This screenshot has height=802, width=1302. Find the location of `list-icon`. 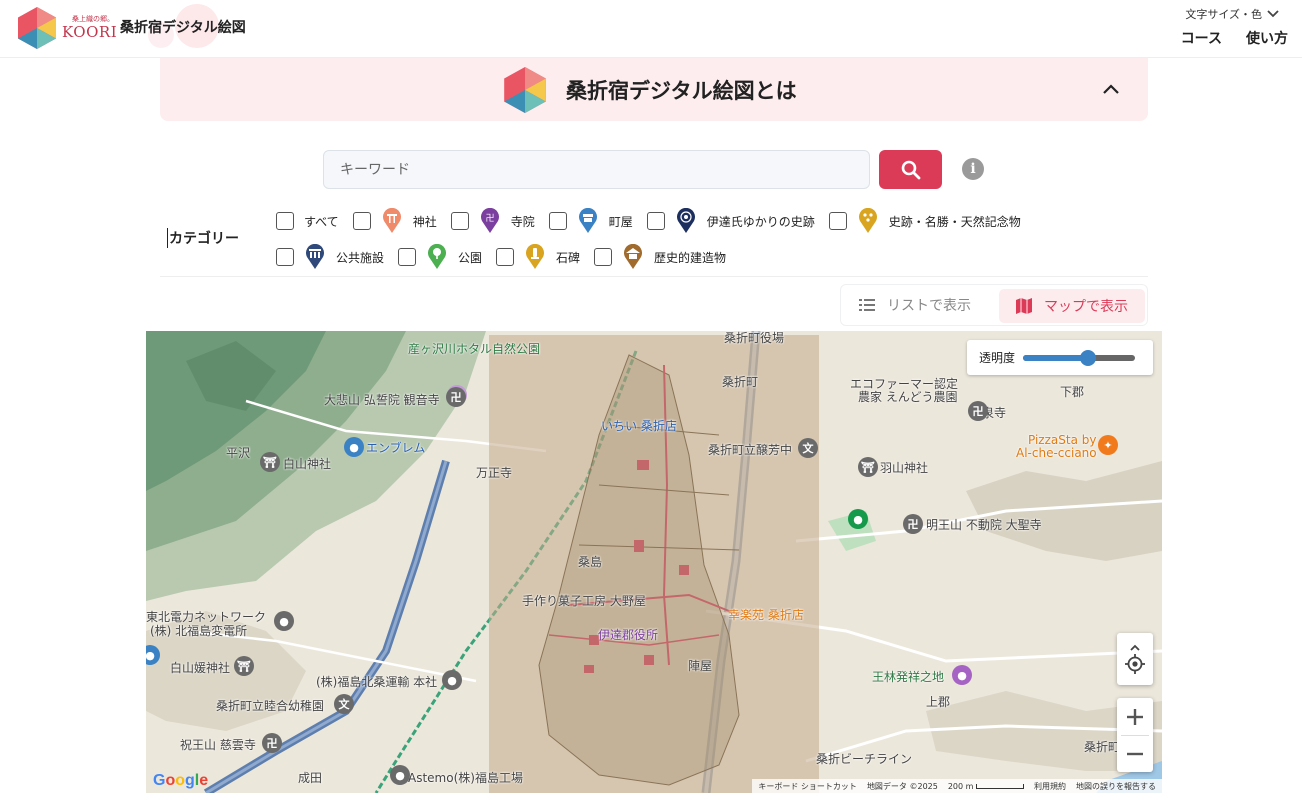

list-icon is located at coordinates (867, 305).